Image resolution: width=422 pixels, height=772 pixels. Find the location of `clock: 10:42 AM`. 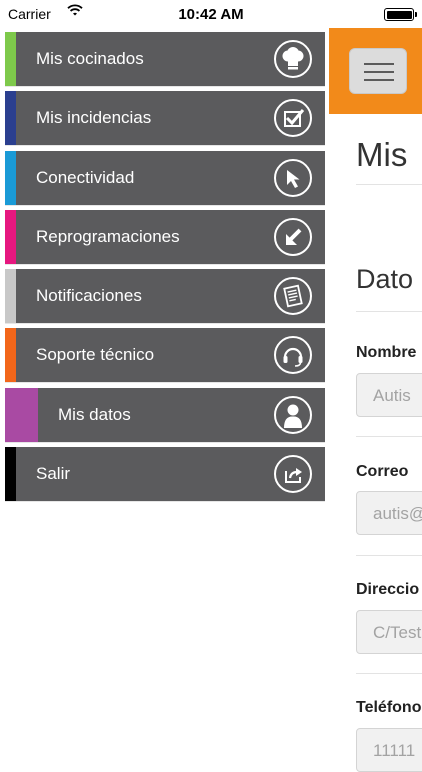

clock: 10:42 AM is located at coordinates (211, 14).